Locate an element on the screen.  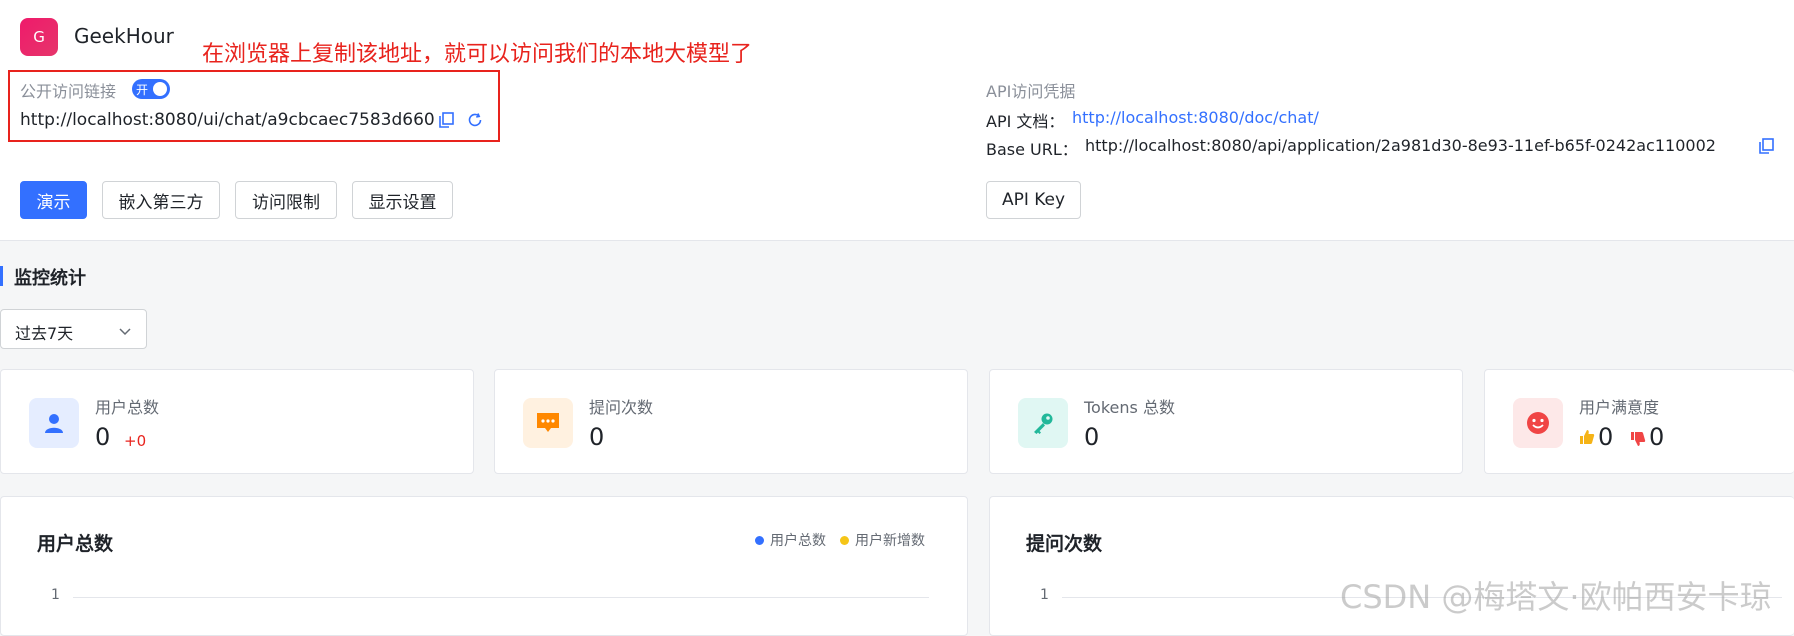
legend-item: 用户总数 is located at coordinates (798, 540).